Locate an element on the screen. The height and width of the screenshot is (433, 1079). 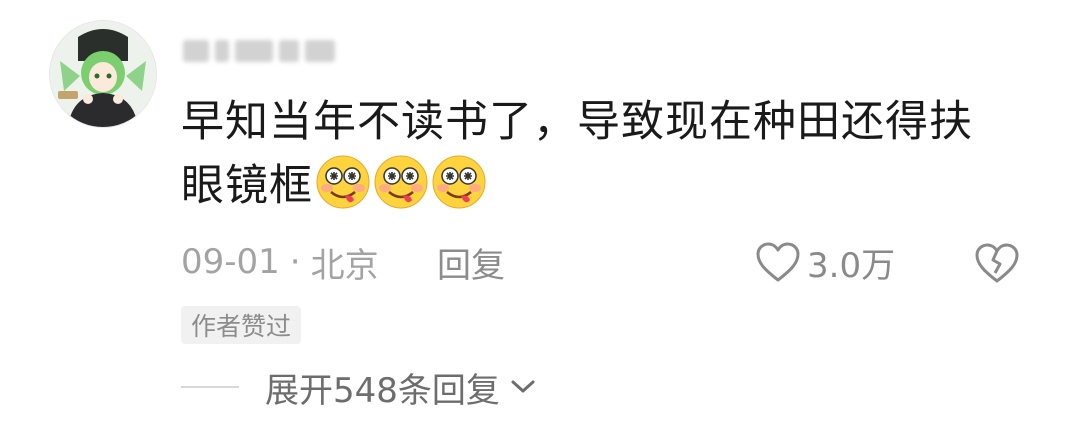
chevron-down-icon is located at coordinates (523, 386).